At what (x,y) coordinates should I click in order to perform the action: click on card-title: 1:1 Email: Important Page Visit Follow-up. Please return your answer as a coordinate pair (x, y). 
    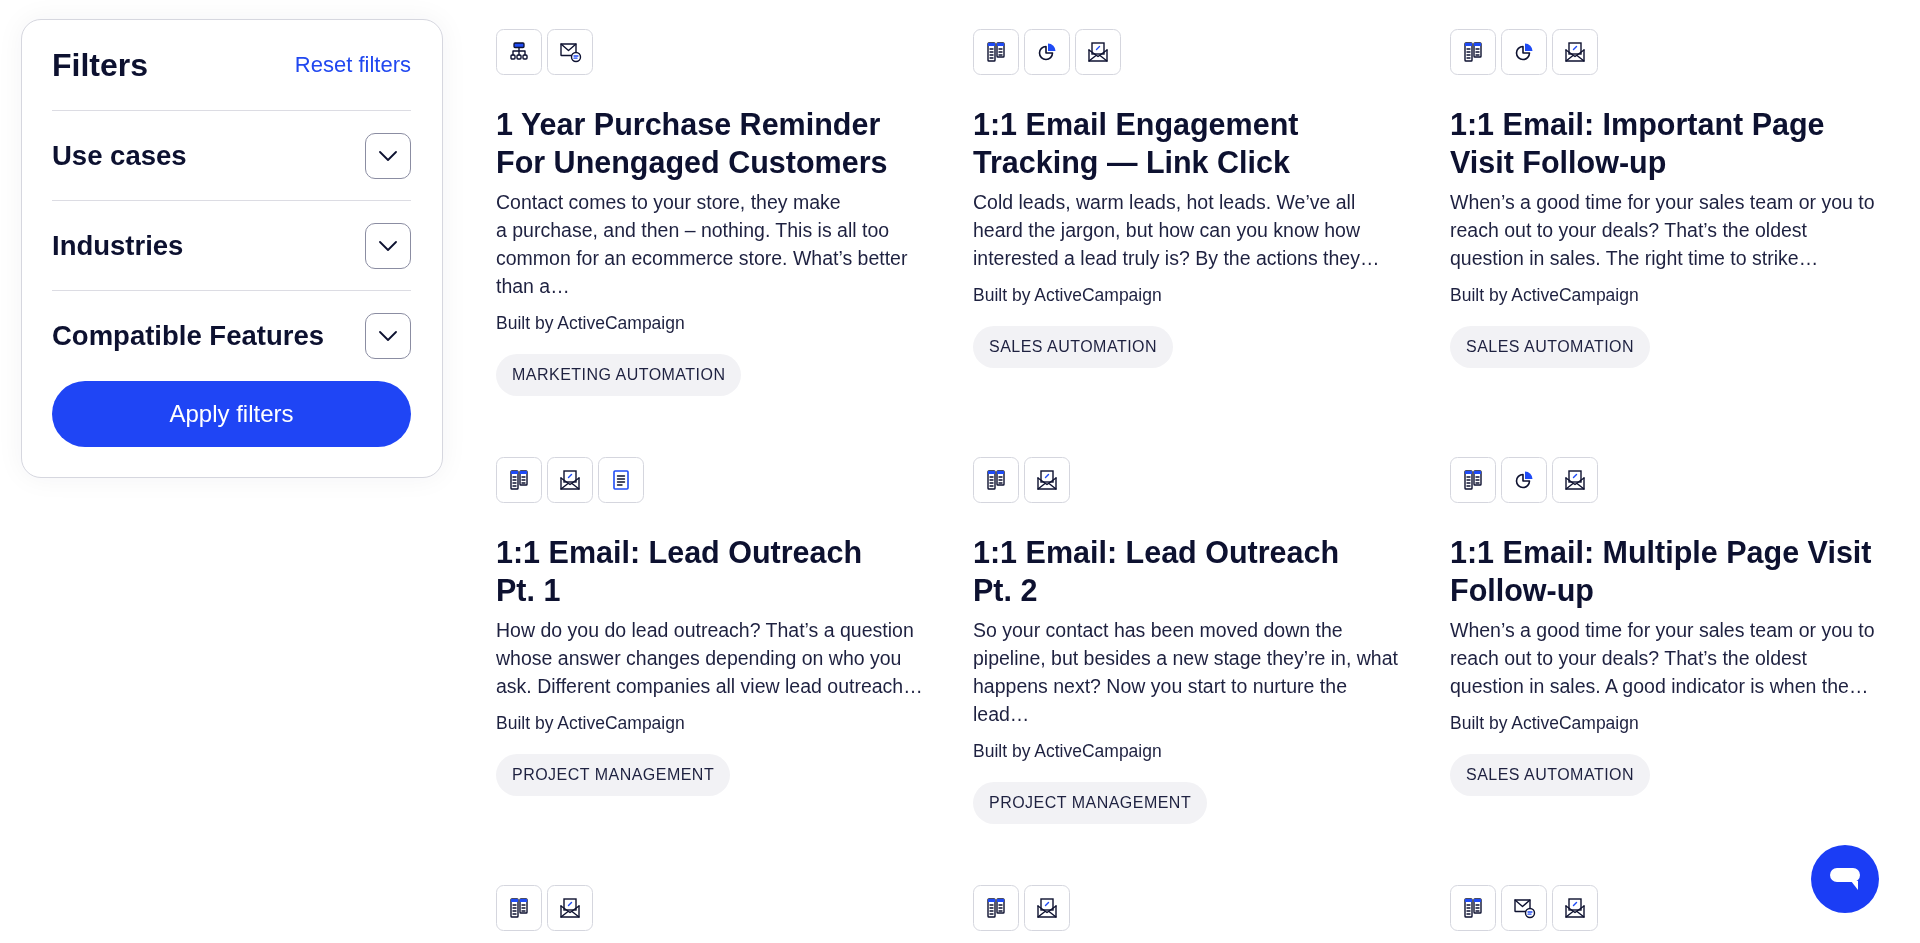
    Looking at the image, I should click on (1664, 143).